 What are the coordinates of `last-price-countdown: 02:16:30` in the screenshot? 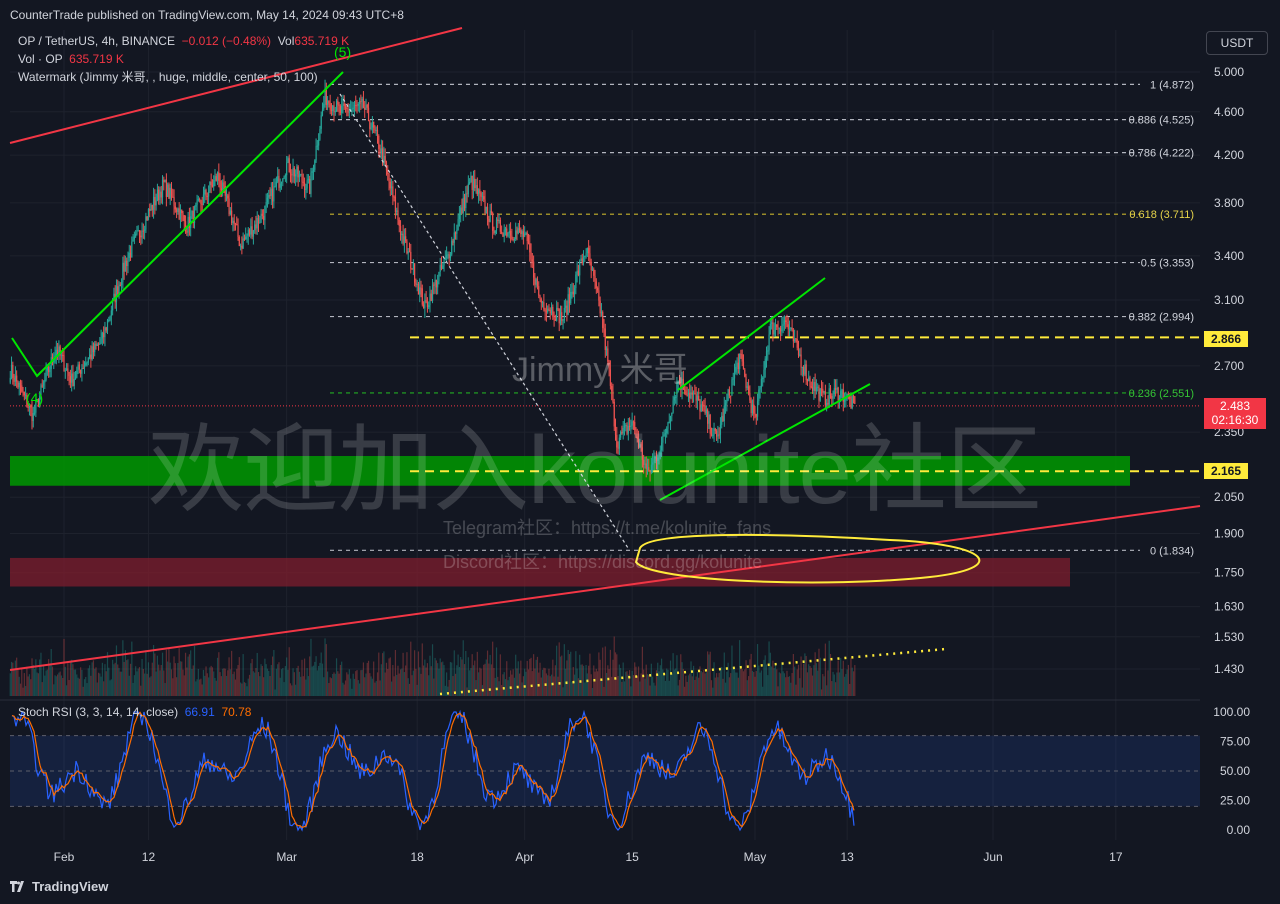 It's located at (1235, 420).